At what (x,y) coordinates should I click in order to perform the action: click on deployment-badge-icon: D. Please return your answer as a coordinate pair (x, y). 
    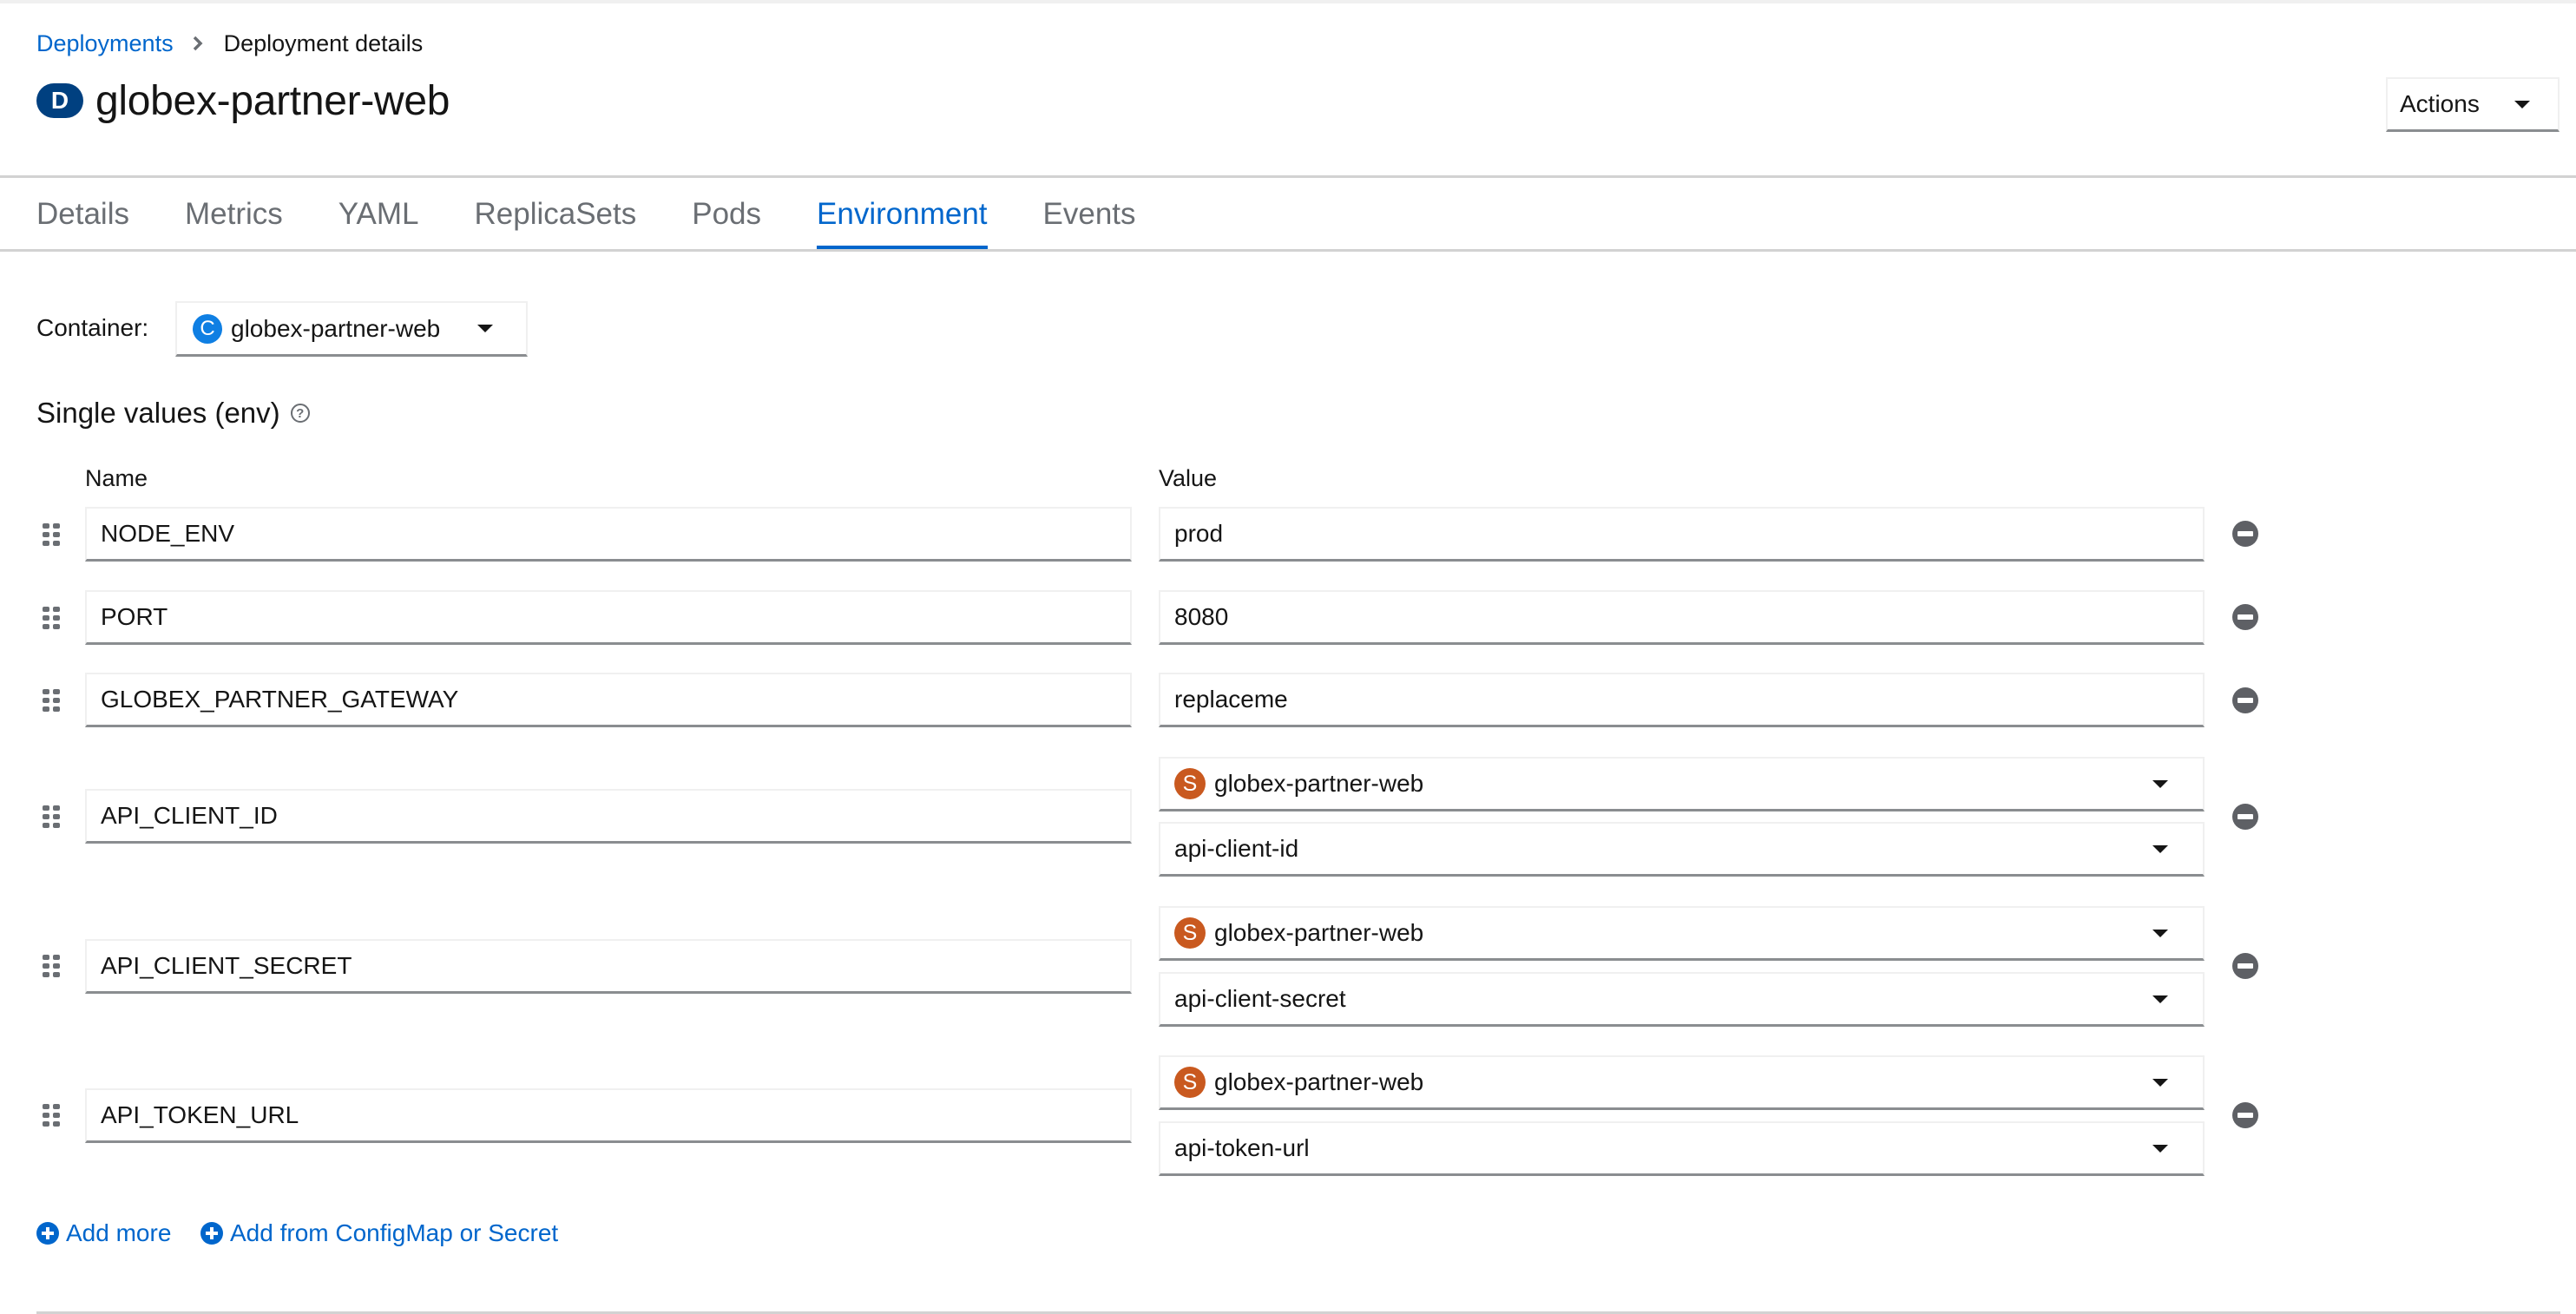
    Looking at the image, I should click on (59, 100).